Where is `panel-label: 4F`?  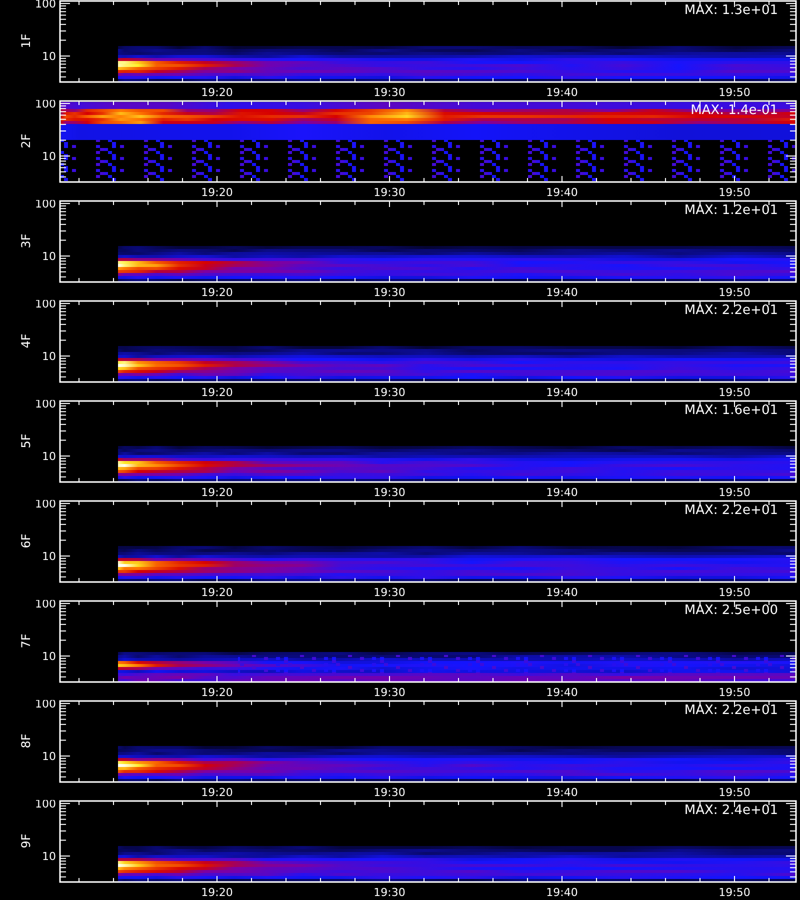
panel-label: 4F is located at coordinates (26, 341).